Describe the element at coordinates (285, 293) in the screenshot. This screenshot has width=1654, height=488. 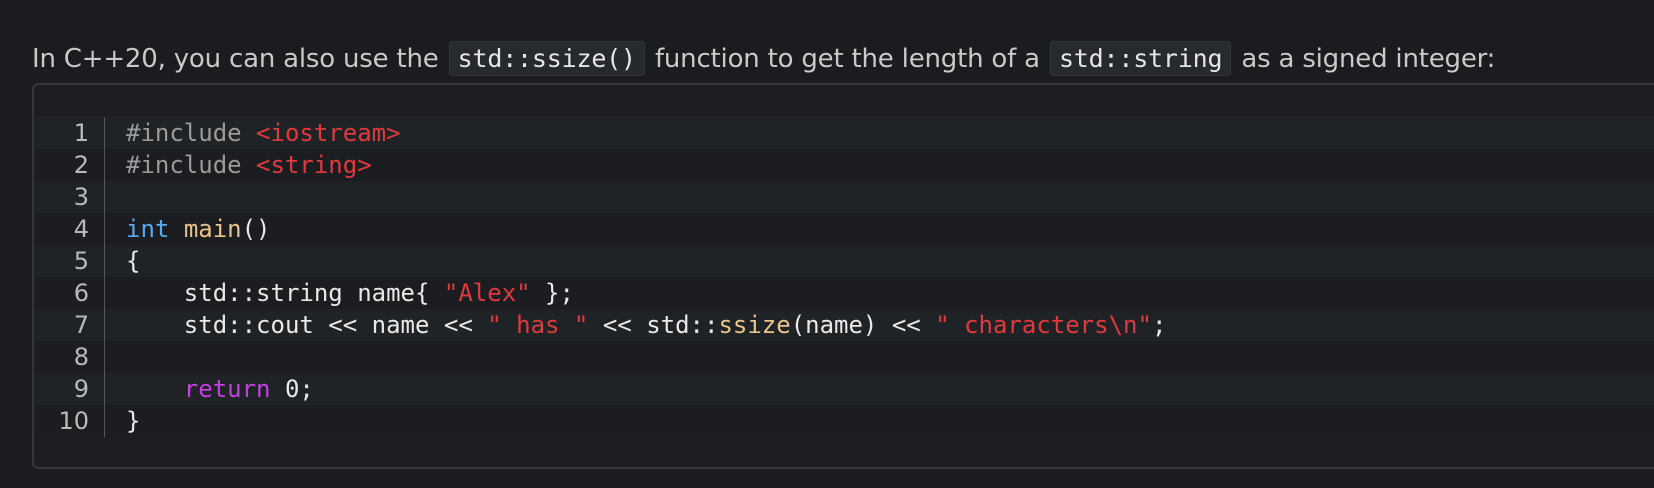
I see `code-token: std::string name{` at that location.